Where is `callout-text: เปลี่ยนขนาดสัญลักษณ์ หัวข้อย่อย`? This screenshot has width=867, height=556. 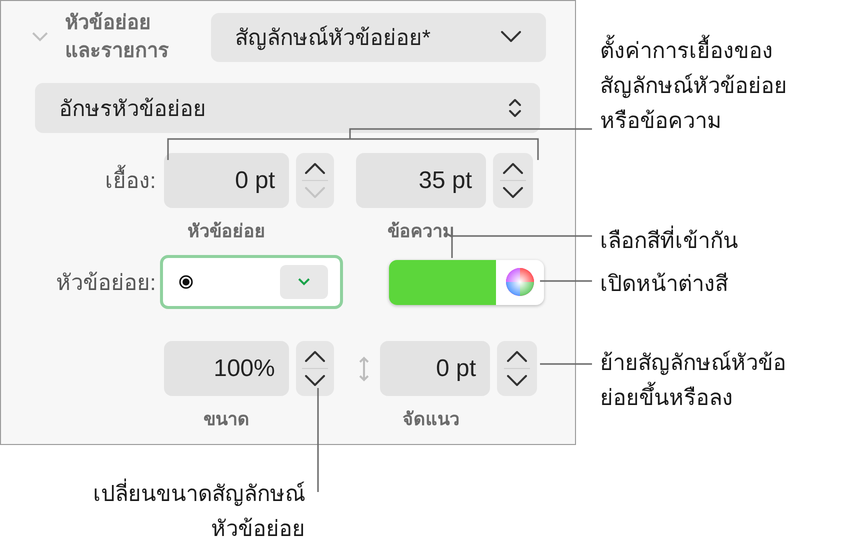 callout-text: เปลี่ยนขนาดสัญลักษณ์ หัวข้อย่อย is located at coordinates (199, 511).